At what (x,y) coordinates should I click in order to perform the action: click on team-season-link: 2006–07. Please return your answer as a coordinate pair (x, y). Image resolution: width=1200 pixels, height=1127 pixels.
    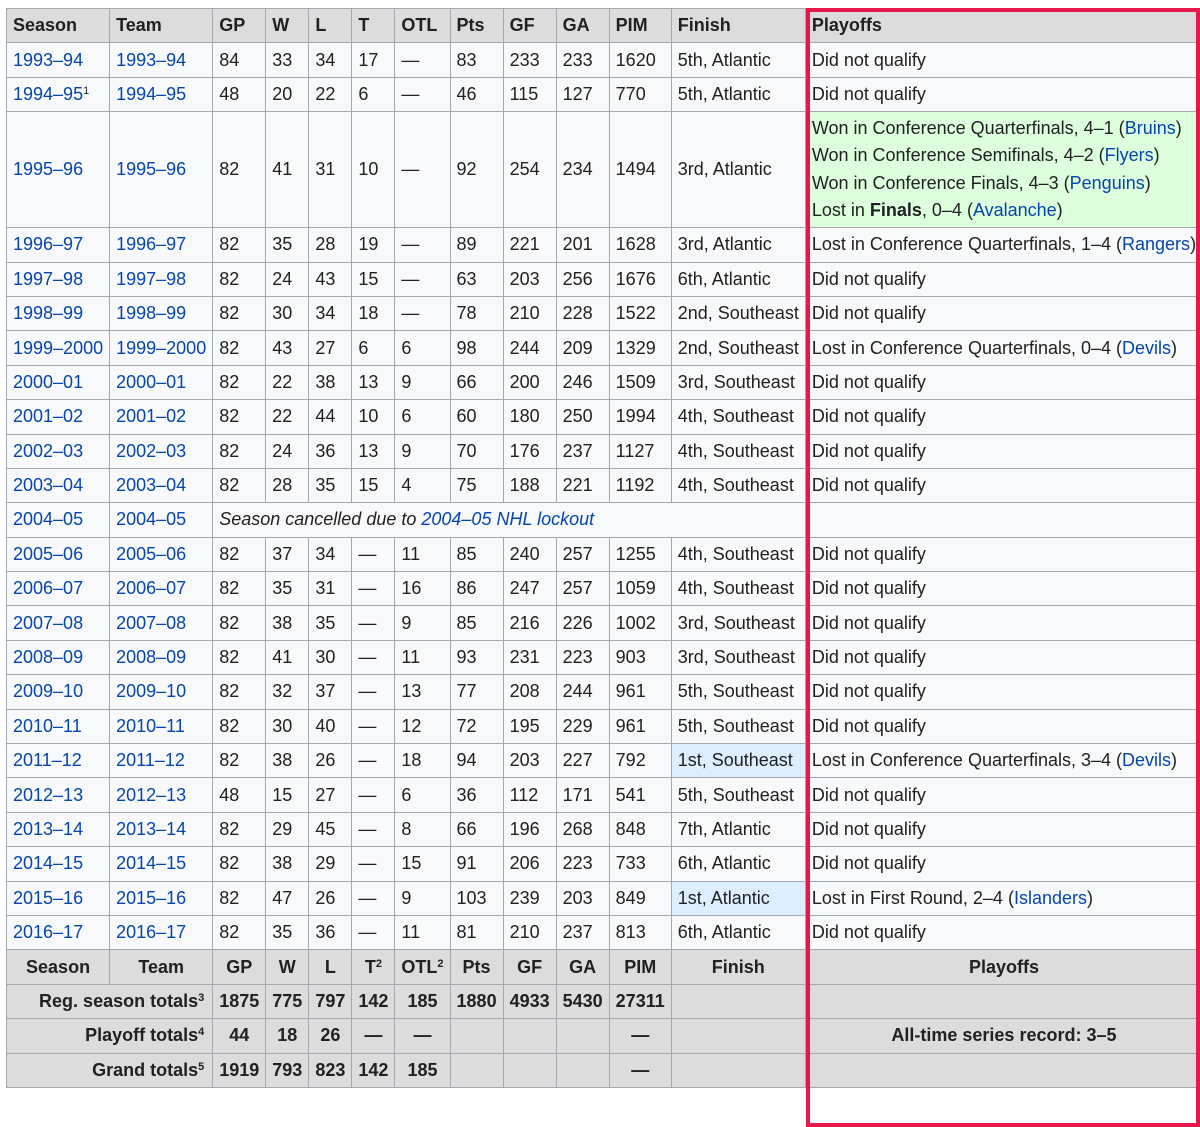
    Looking at the image, I should click on (151, 588).